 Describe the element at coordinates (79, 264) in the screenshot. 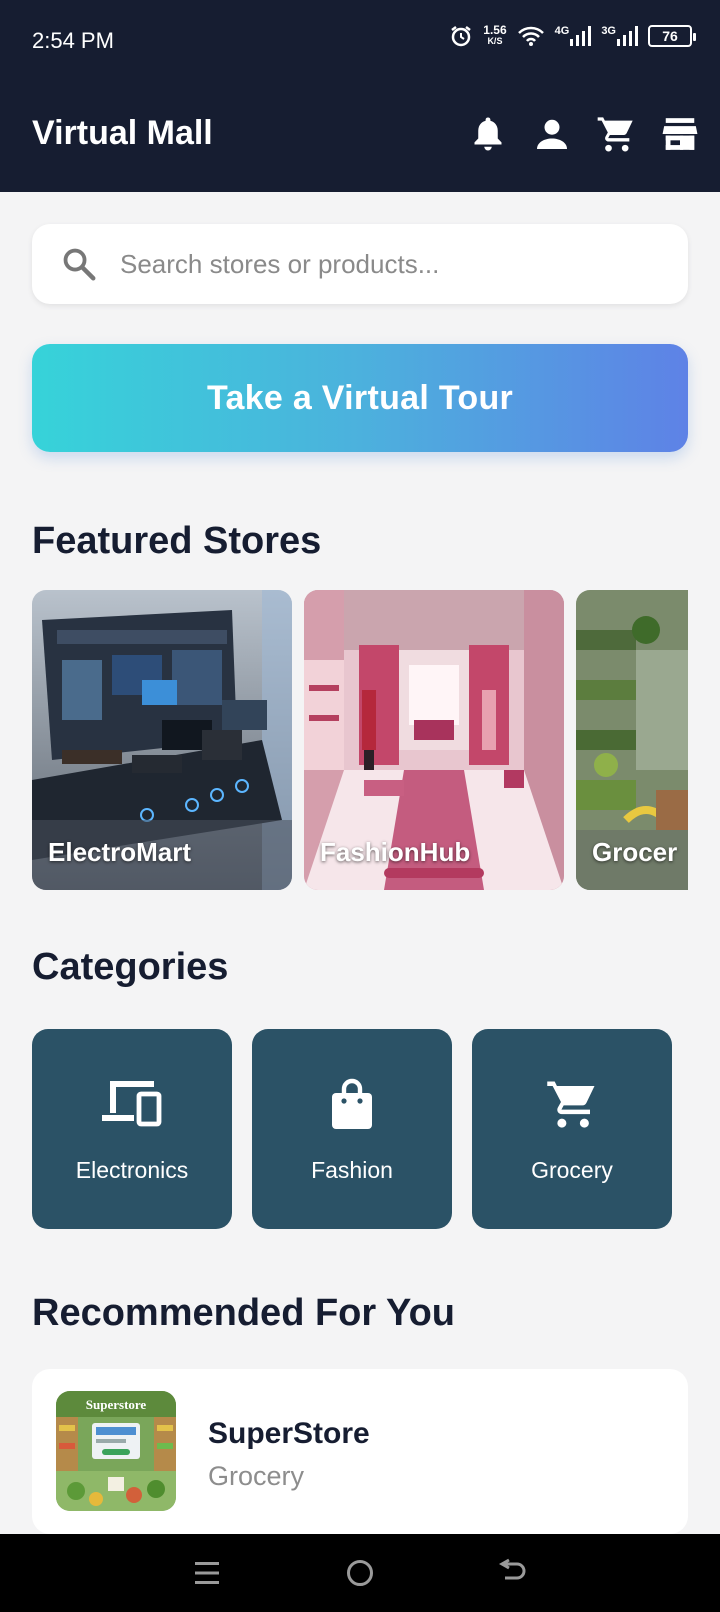

I see `search-icon` at that location.